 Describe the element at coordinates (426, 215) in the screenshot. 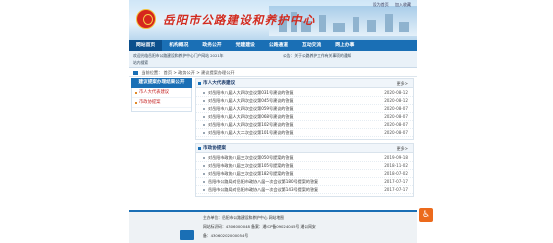

I see `accessibility-icon: ♿` at that location.